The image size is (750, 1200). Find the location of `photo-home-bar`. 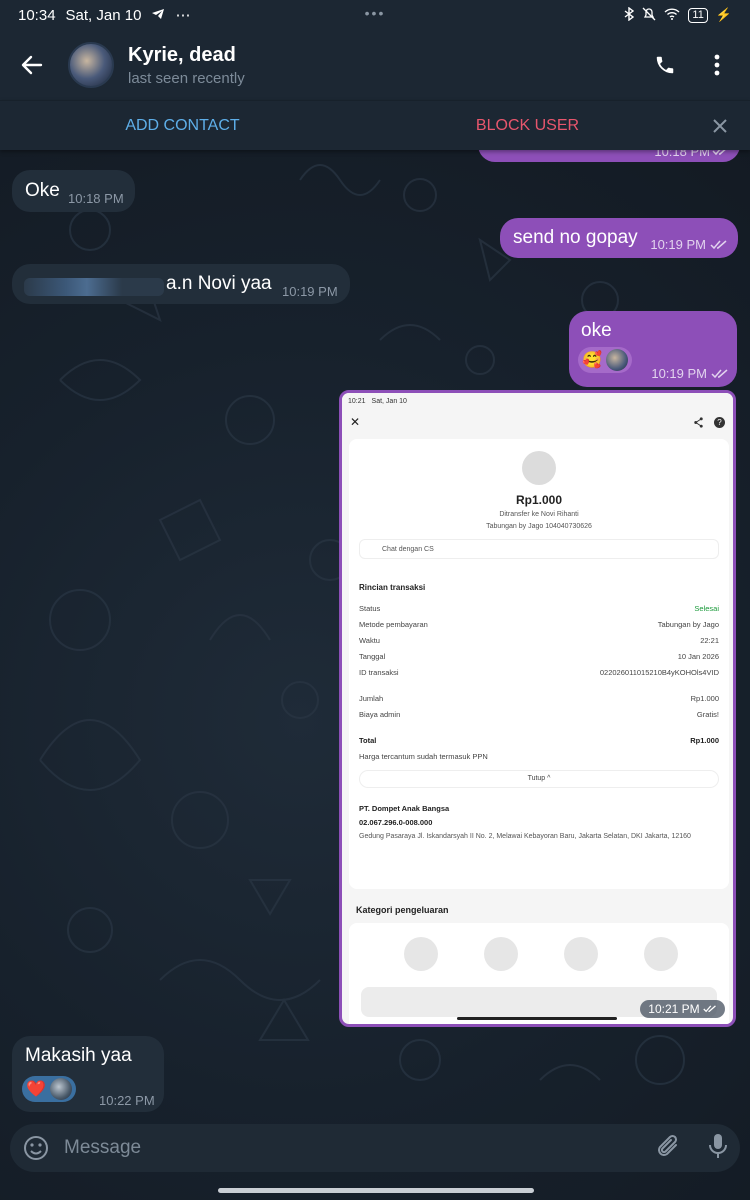

photo-home-bar is located at coordinates (537, 1018).